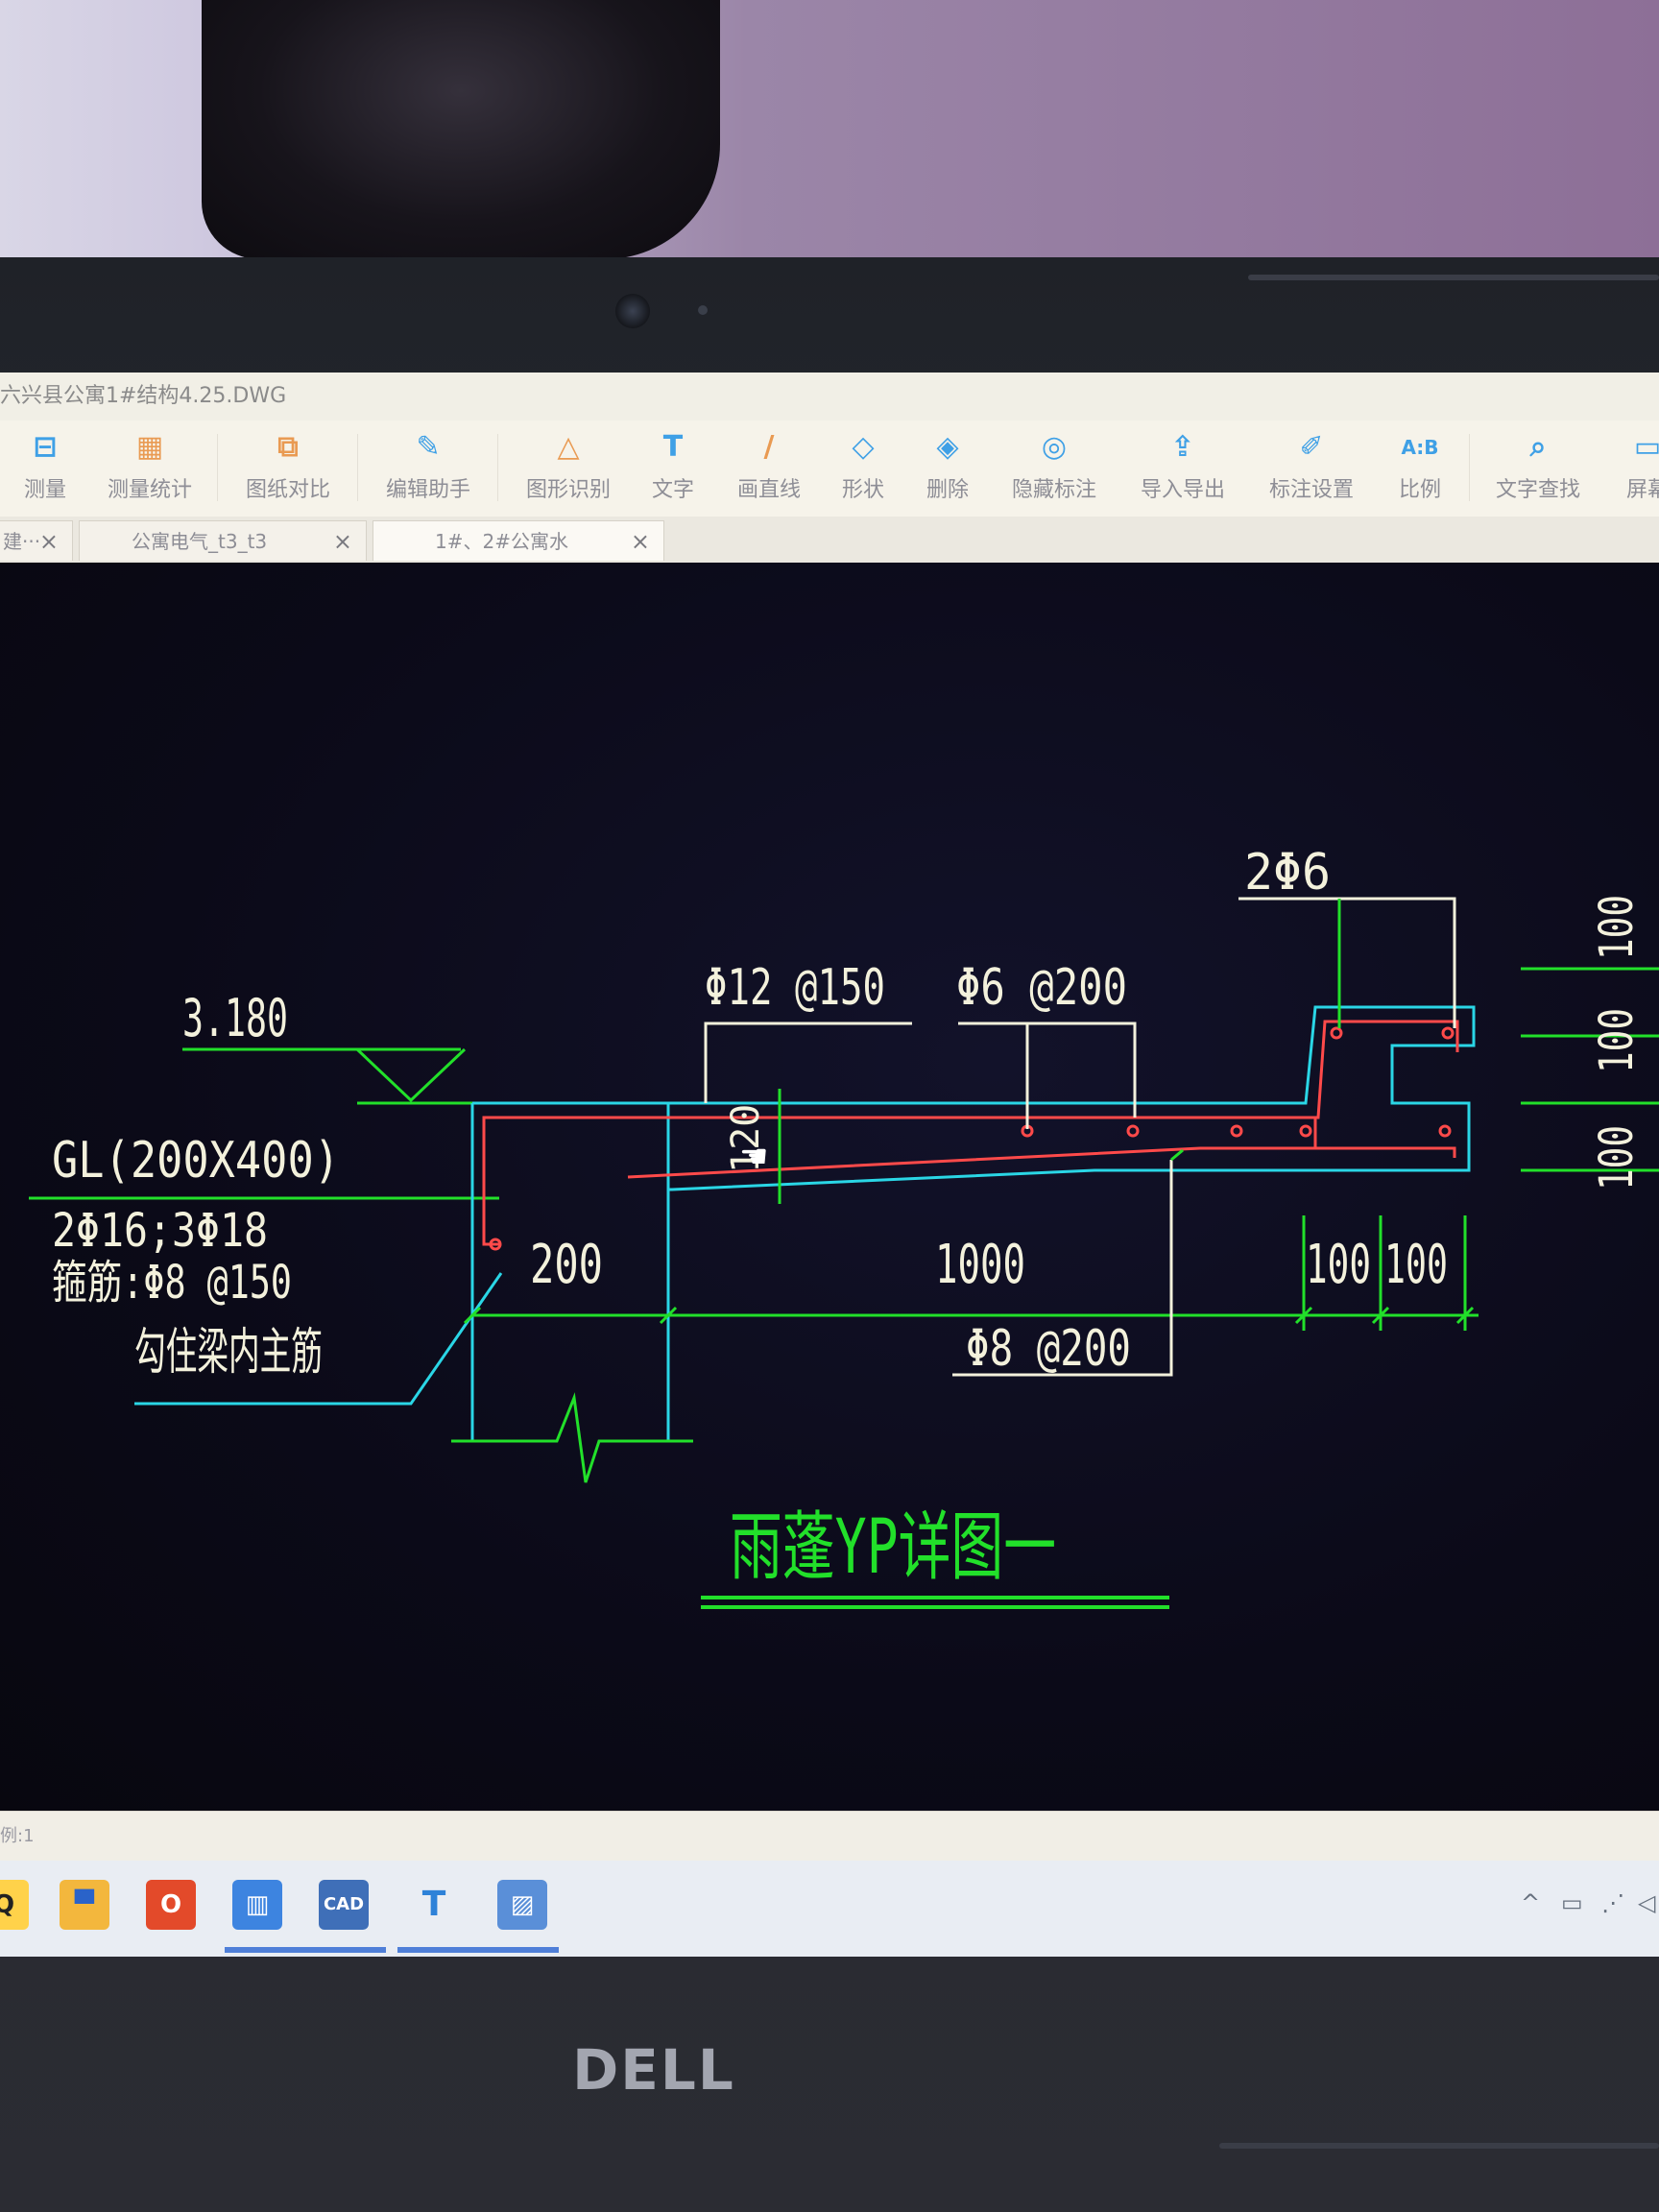  Describe the element at coordinates (160, 1231) in the screenshot. I see `beam-bars: 2Φ16;3Φ18` at that location.